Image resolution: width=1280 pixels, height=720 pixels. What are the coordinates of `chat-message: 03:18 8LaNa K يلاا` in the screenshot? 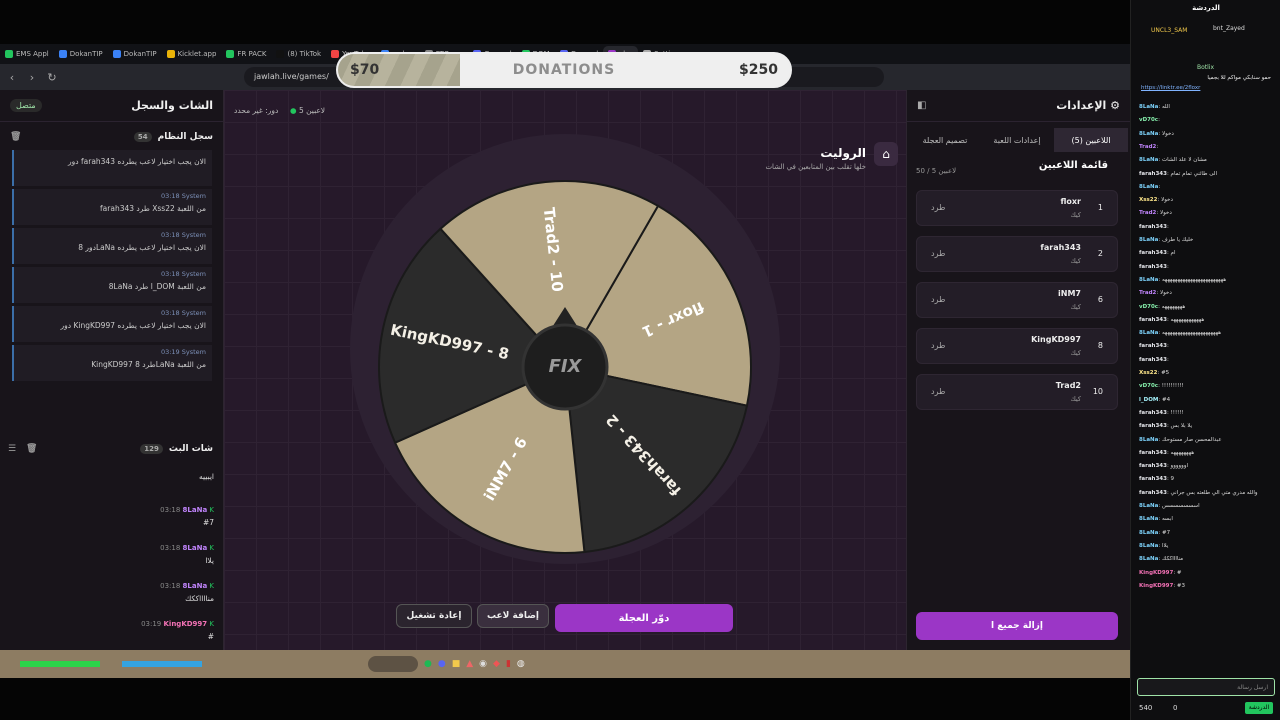 It's located at (112, 554).